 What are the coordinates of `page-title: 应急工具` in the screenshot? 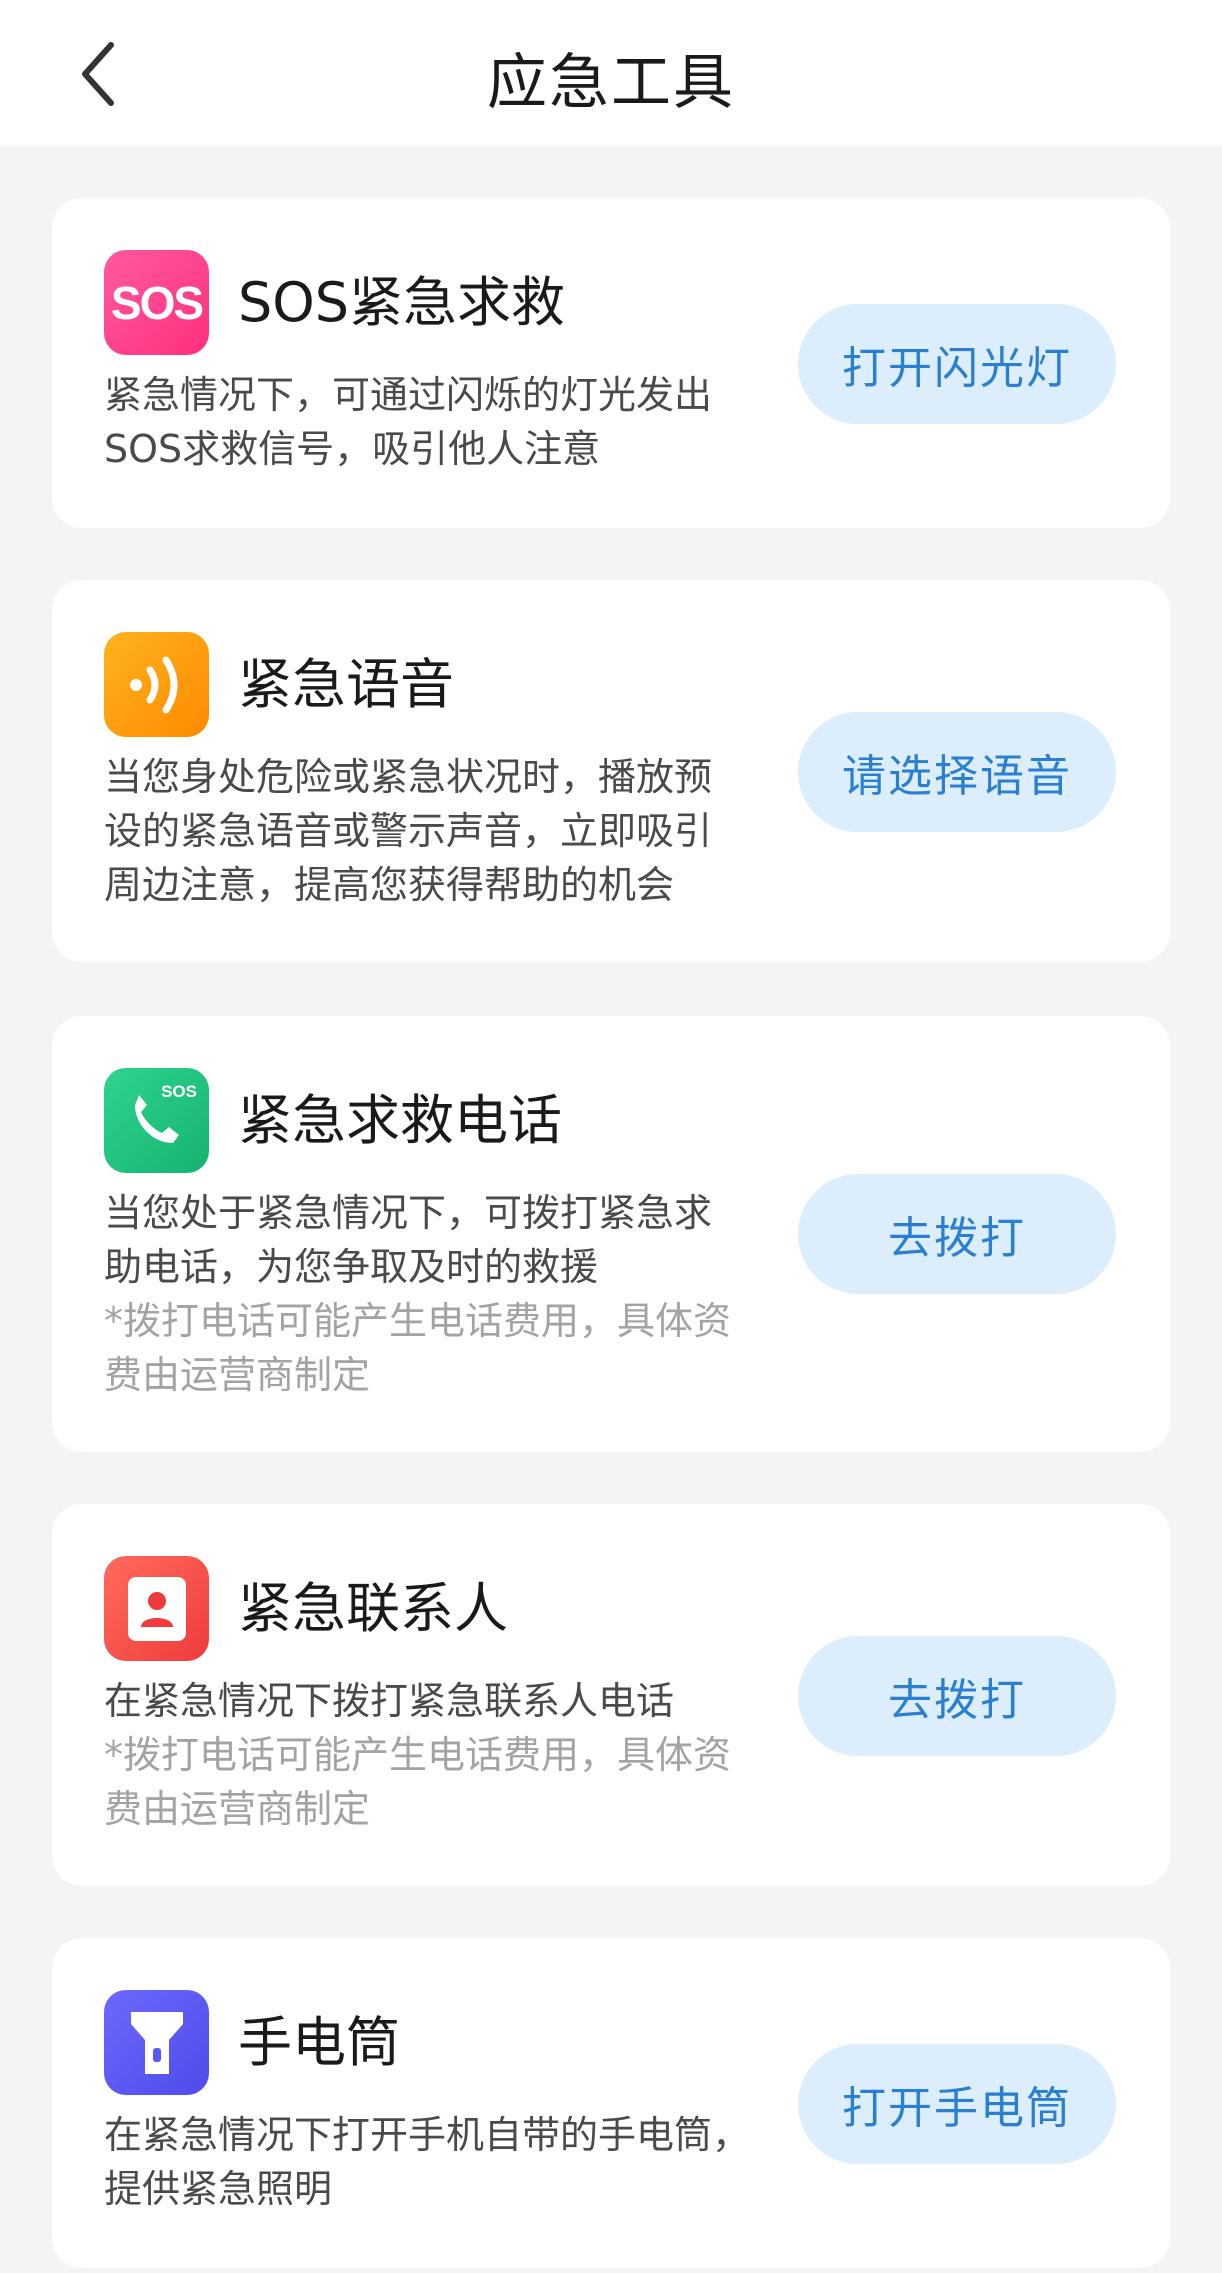 It's located at (611, 83).